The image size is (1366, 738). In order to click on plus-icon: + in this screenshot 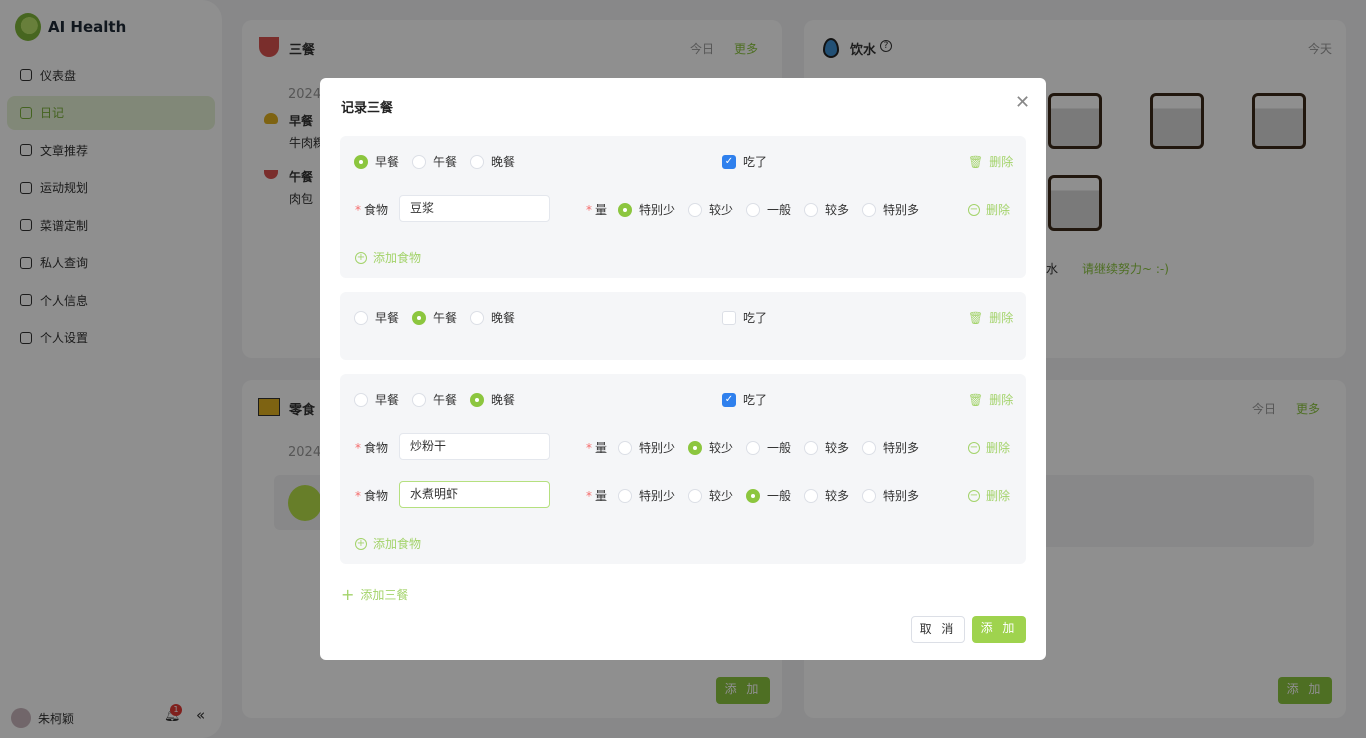, I will do `click(348, 594)`.